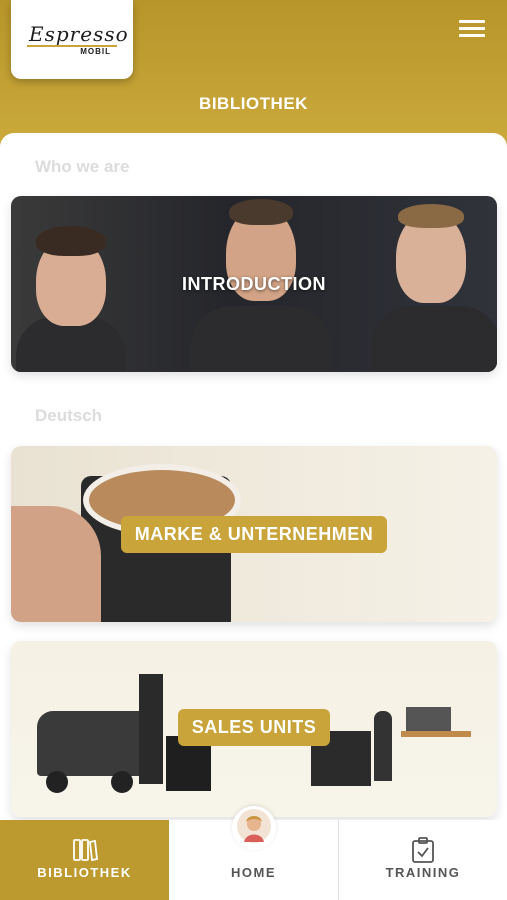 This screenshot has height=900, width=507. What do you see at coordinates (253, 103) in the screenshot?
I see `page-title: BIBLIOTHEK` at bounding box center [253, 103].